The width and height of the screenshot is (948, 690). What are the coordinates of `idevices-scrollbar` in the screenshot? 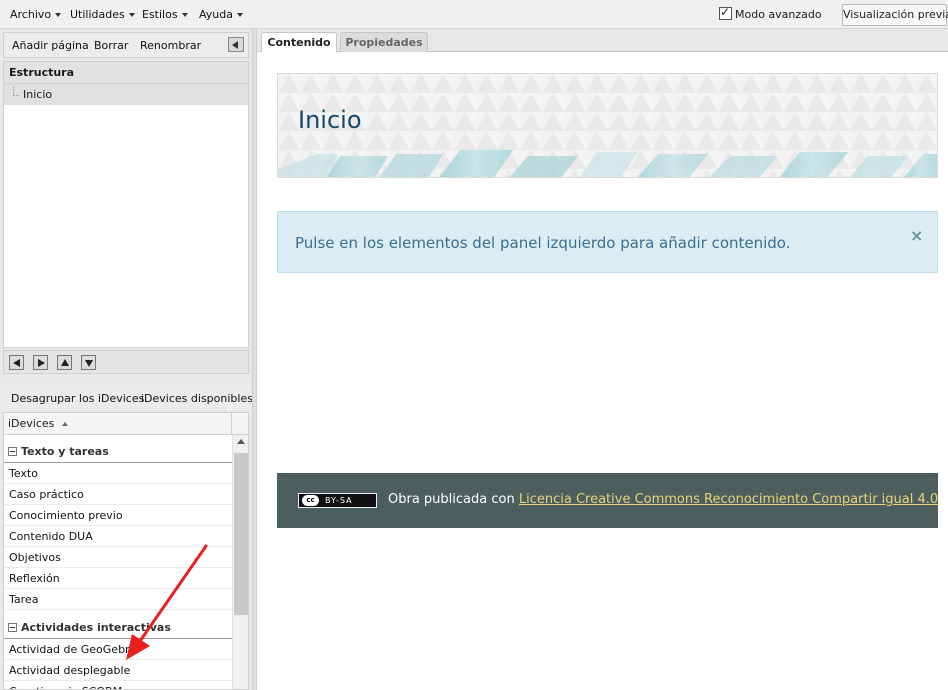 It's located at (240, 562).